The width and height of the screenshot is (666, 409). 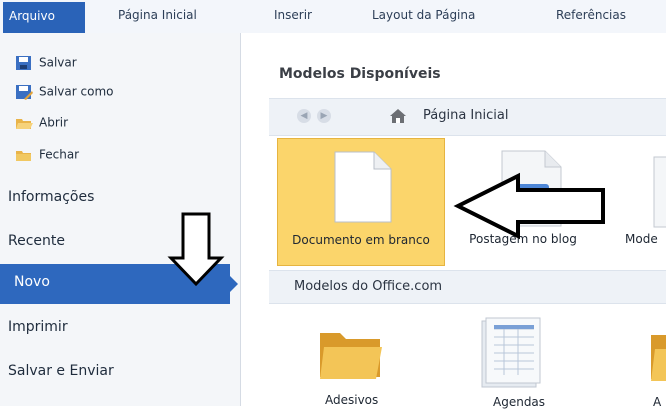 What do you see at coordinates (529, 206) in the screenshot?
I see `left-arrow-annotation` at bounding box center [529, 206].